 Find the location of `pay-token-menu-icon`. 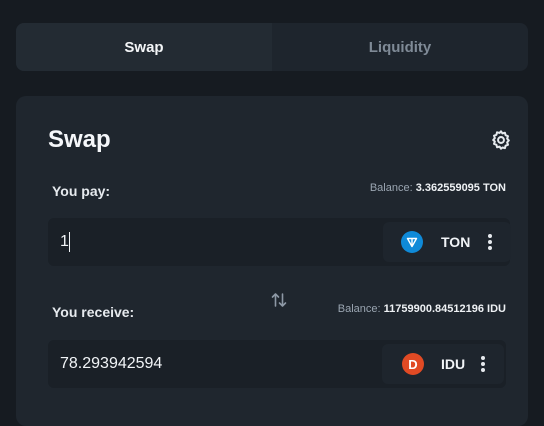

pay-token-menu-icon is located at coordinates (490, 242).